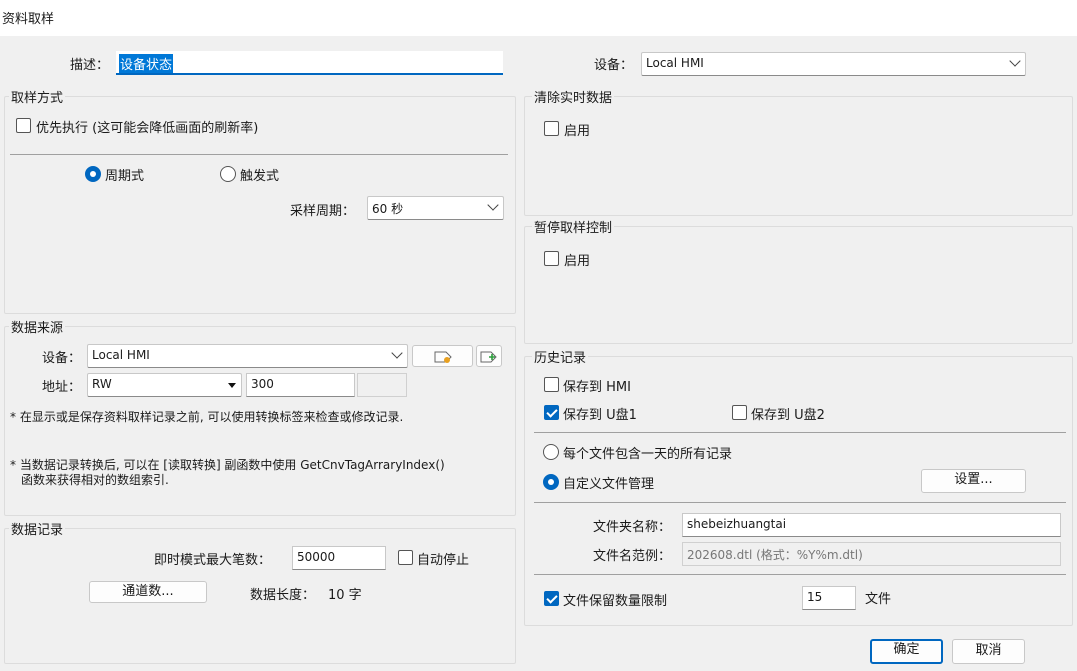  I want to click on max-records-value: 50000, so click(316, 557).